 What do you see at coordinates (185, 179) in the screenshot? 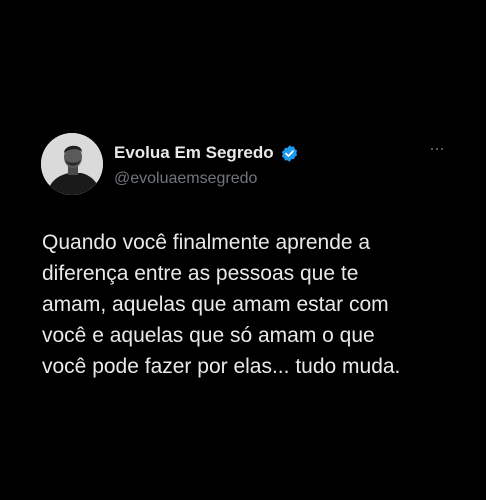
I see `author-handle: @evoluaemsegredo` at bounding box center [185, 179].